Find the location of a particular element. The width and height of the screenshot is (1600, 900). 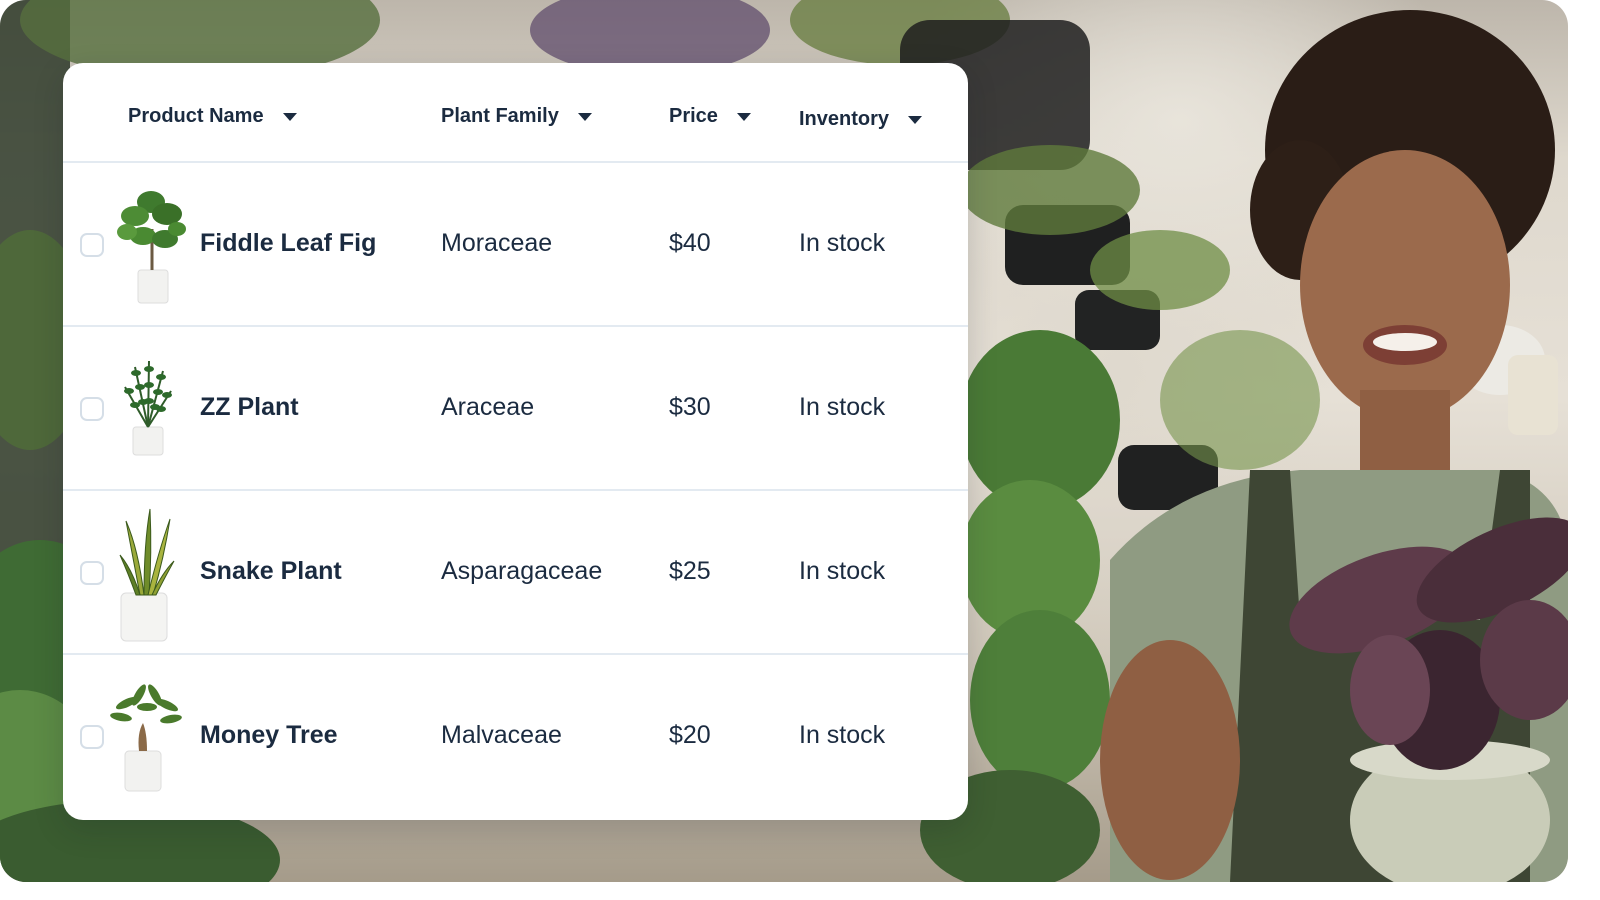

plant-family: Moraceae is located at coordinates (497, 243).